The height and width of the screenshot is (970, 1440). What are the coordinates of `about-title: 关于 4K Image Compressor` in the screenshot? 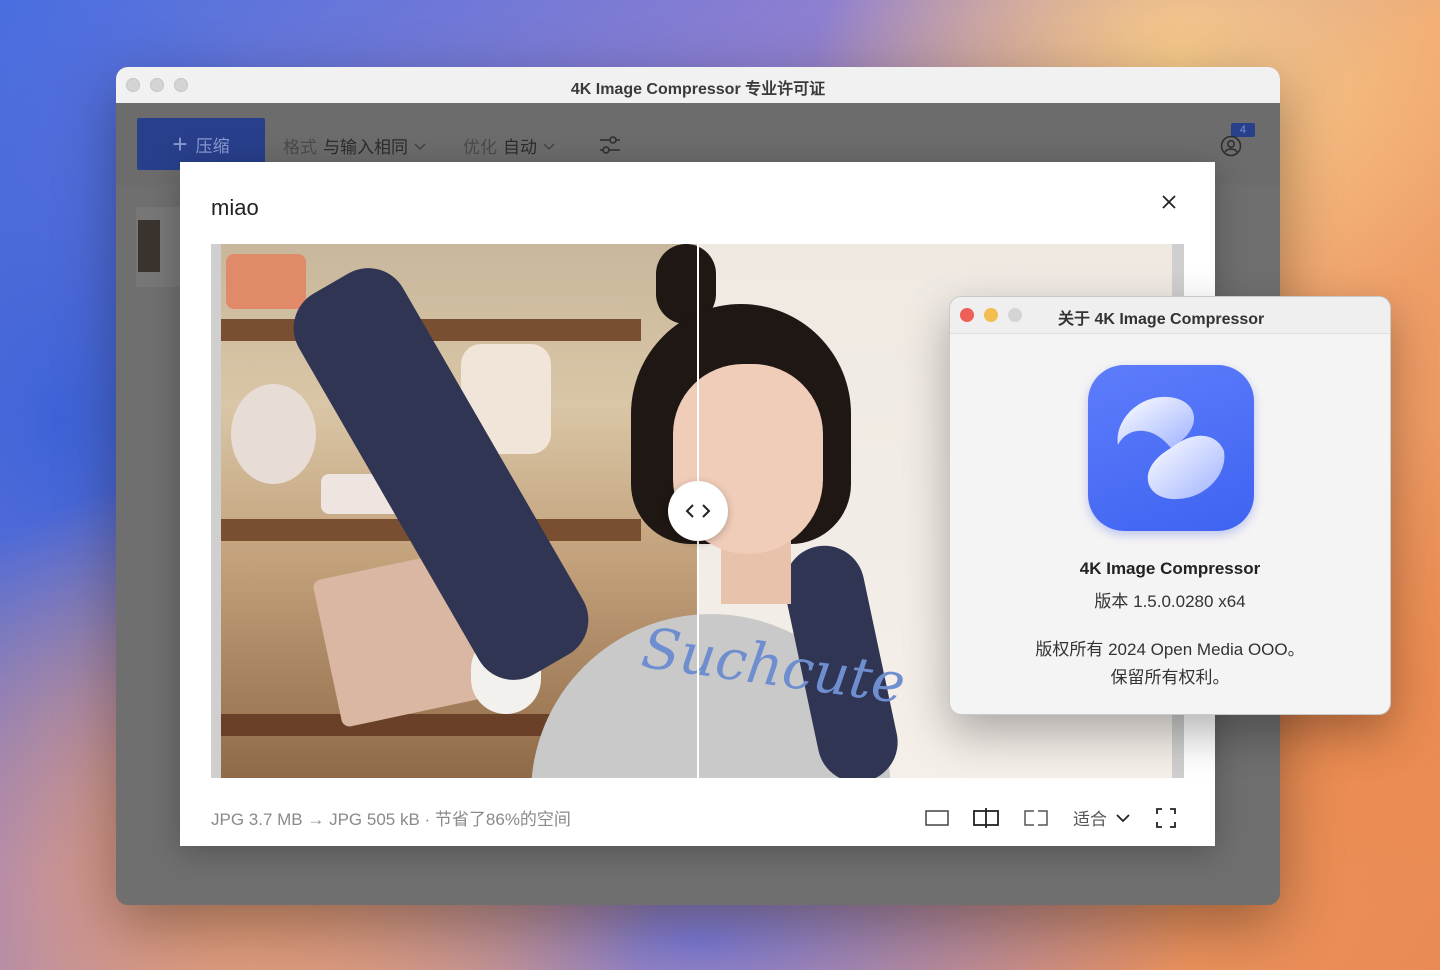 It's located at (1161, 319).